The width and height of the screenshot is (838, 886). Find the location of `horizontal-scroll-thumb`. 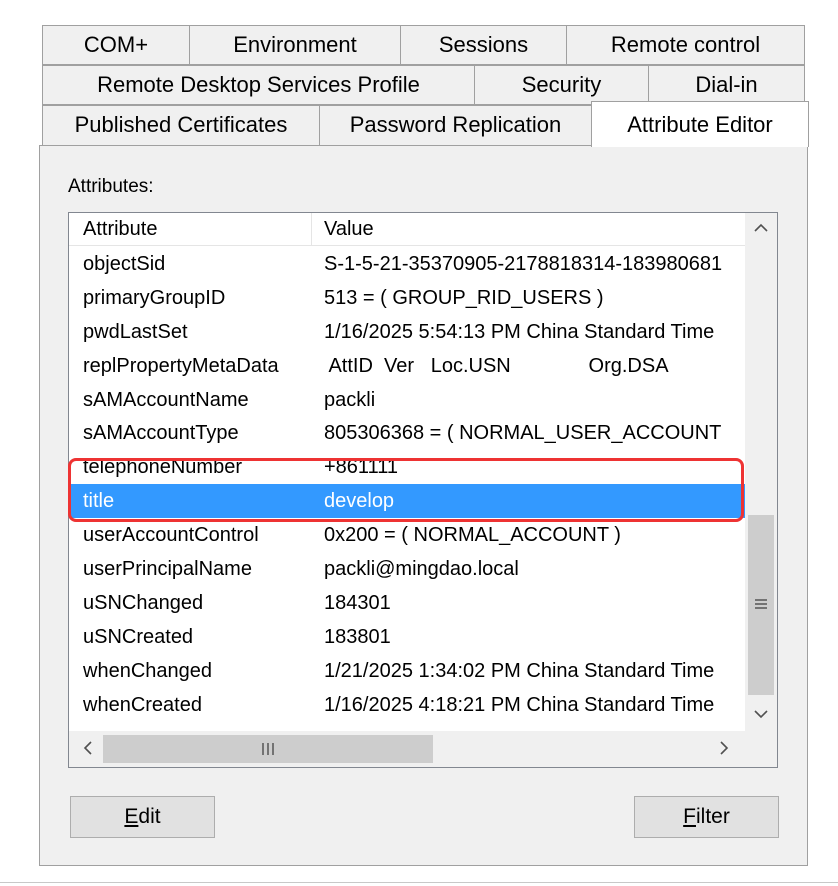

horizontal-scroll-thumb is located at coordinates (268, 749).